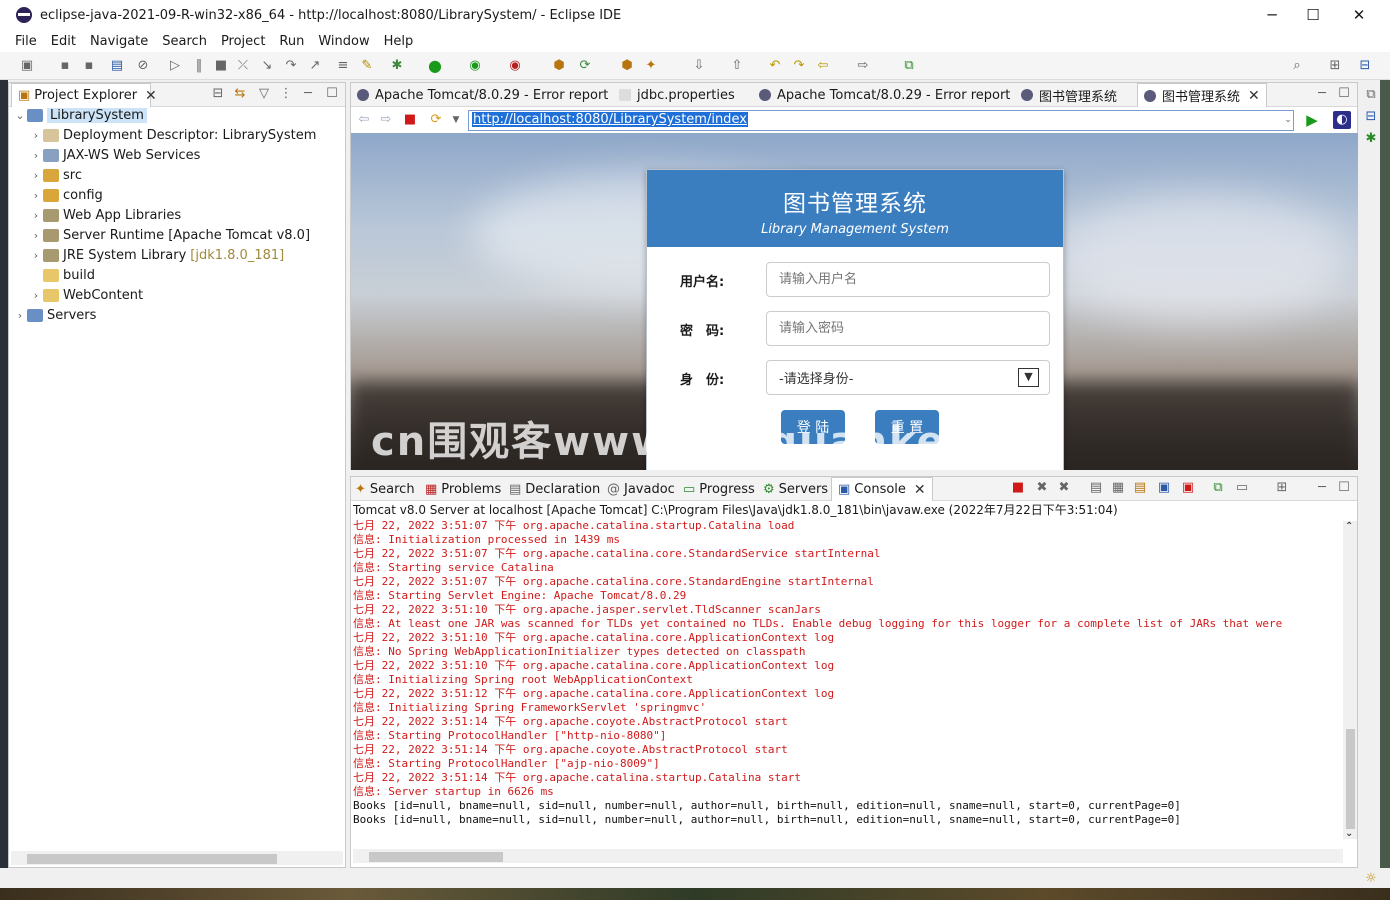 This screenshot has width=1390, height=900. Describe the element at coordinates (775, 66) in the screenshot. I see `last-edit-icon: ↶` at that location.